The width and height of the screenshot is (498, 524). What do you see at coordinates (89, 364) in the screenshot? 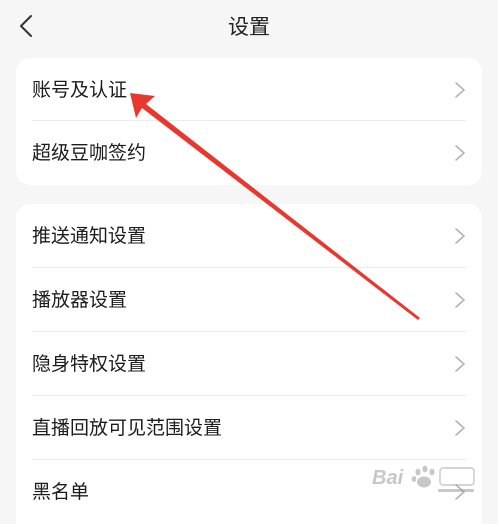
I see `settings-item-label: 隐身特权设置` at bounding box center [89, 364].